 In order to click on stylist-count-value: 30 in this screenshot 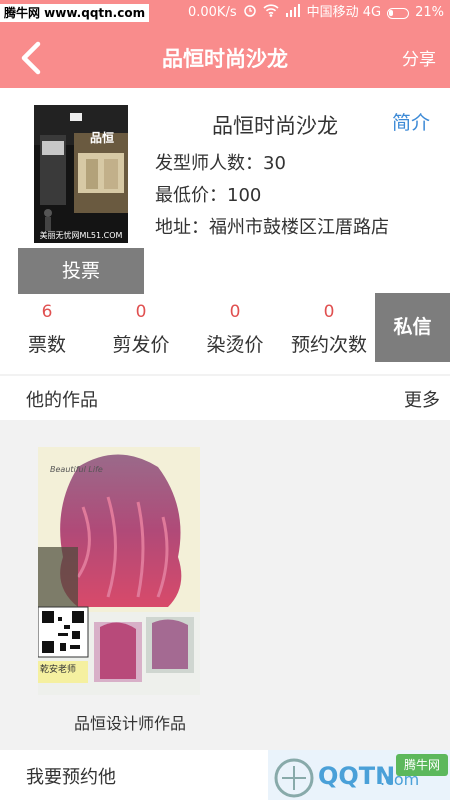, I will do `click(274, 163)`.